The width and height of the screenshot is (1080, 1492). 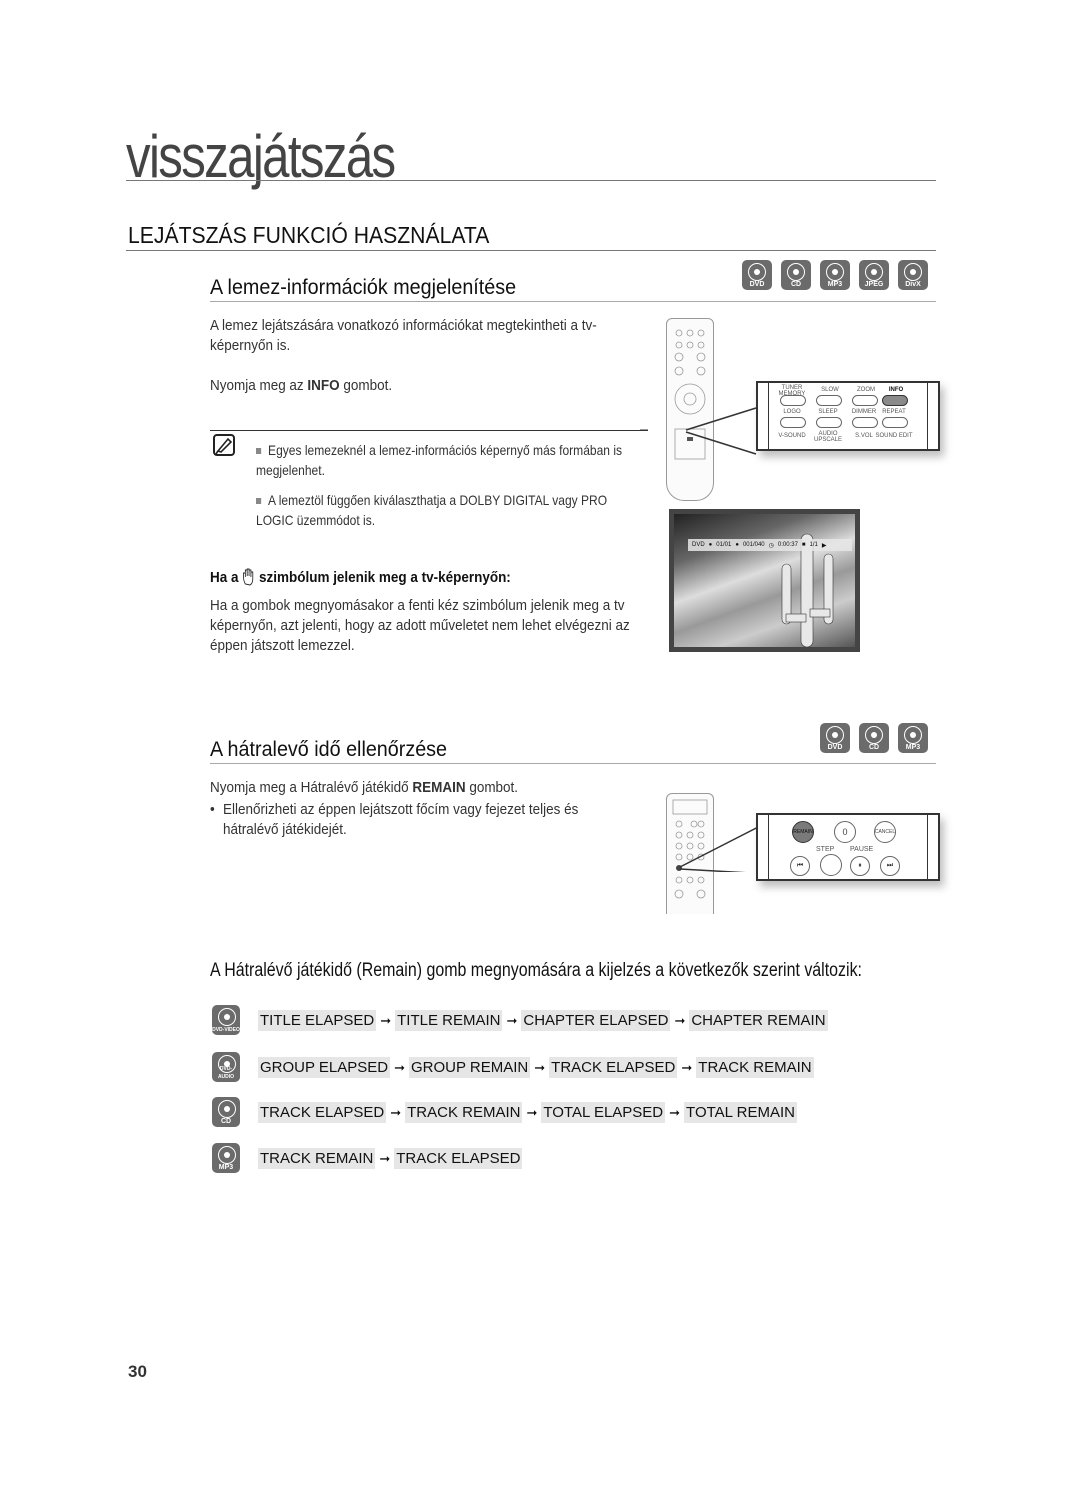 What do you see at coordinates (803, 832) in the screenshot?
I see `remain-button-highlight: REMAIN` at bounding box center [803, 832].